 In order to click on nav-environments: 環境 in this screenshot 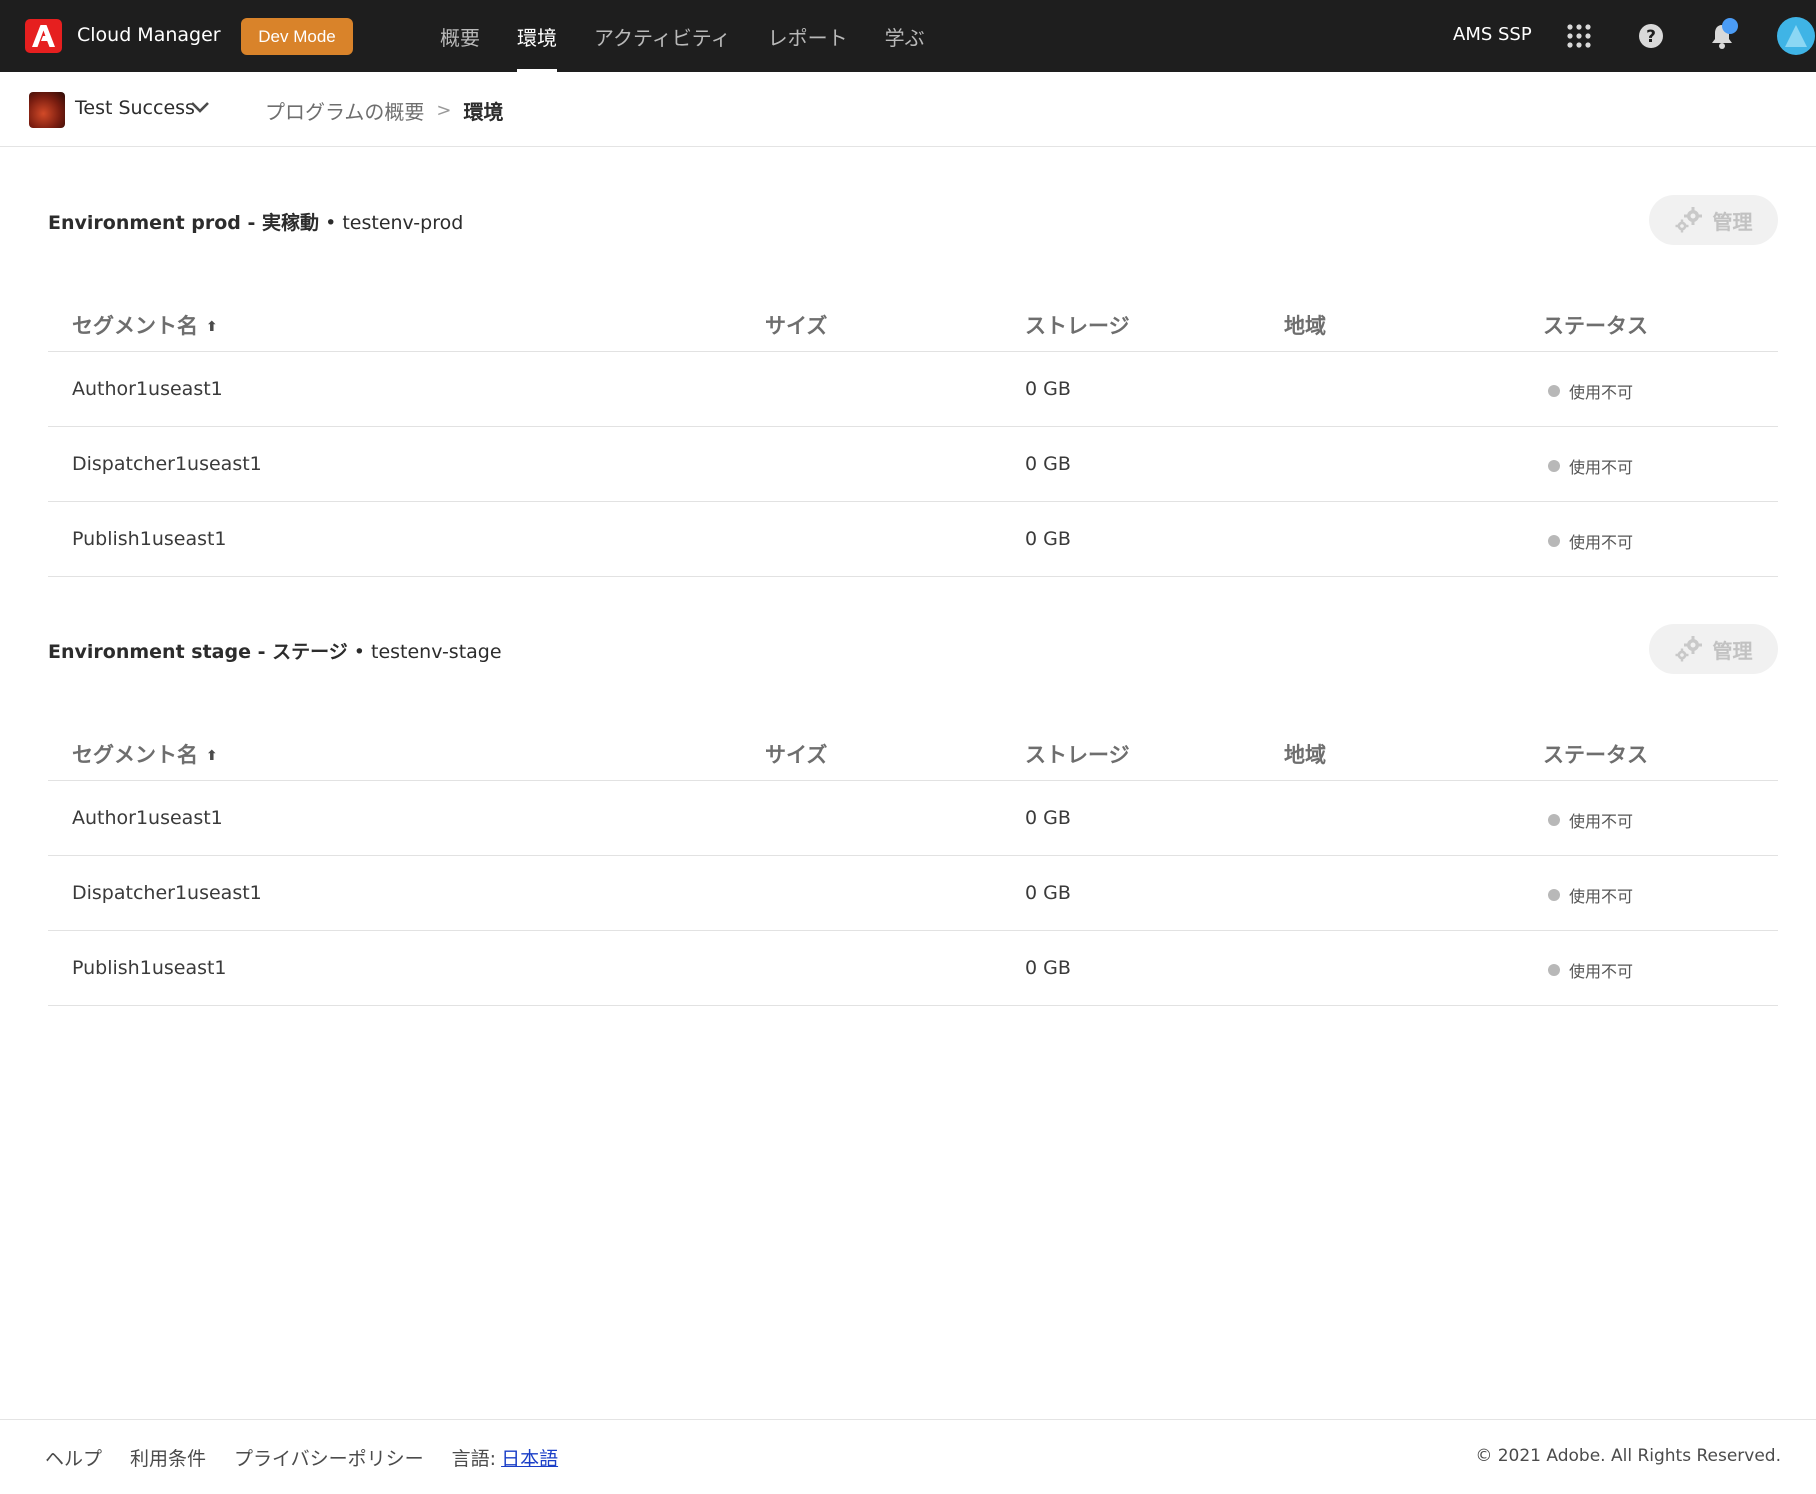, I will do `click(537, 36)`.